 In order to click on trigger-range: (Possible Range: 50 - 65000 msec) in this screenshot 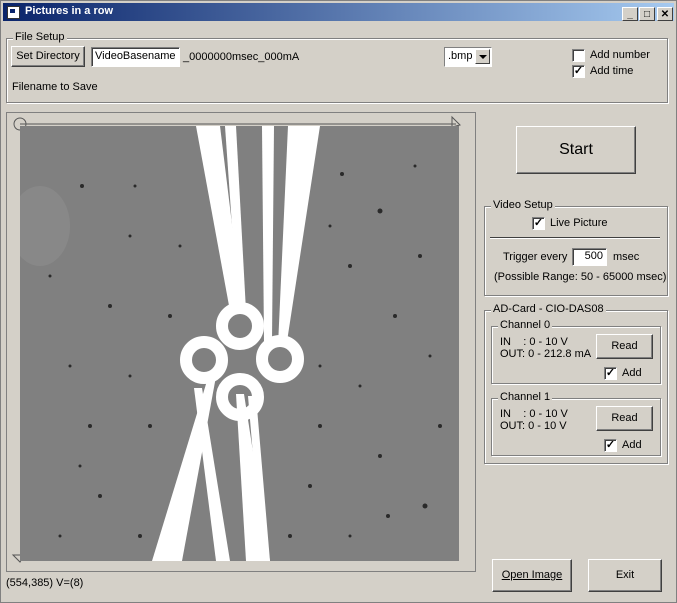, I will do `click(580, 277)`.